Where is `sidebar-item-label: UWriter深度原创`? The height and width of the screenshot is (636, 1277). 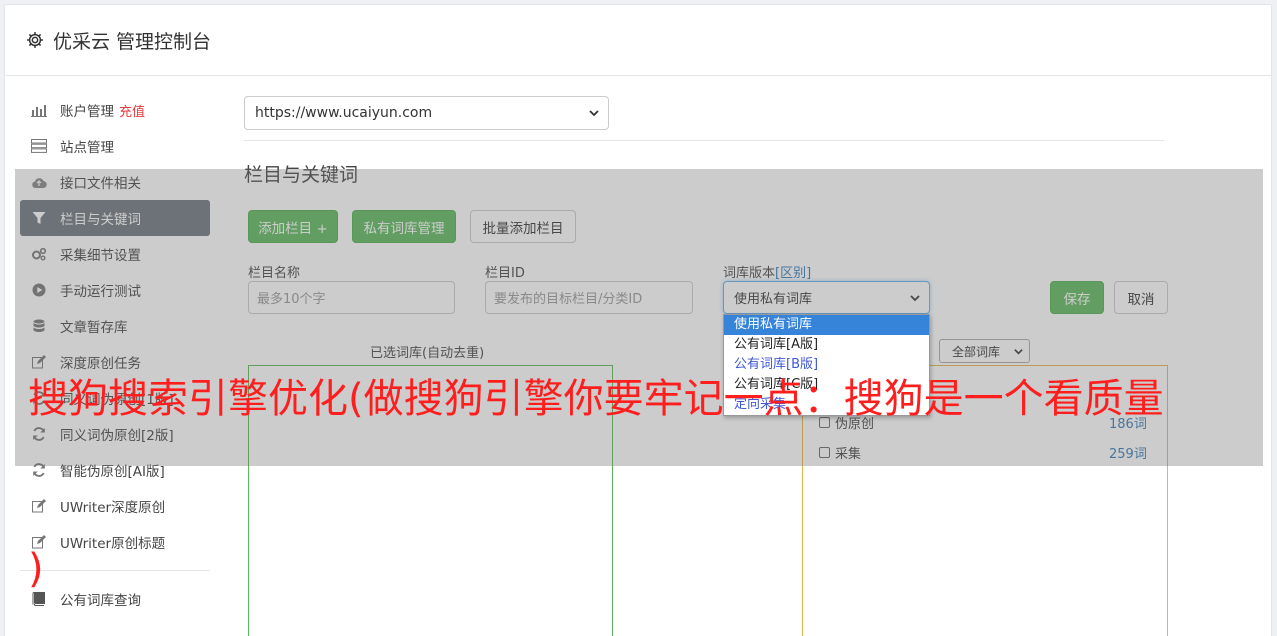 sidebar-item-label: UWriter深度原创 is located at coordinates (113, 508).